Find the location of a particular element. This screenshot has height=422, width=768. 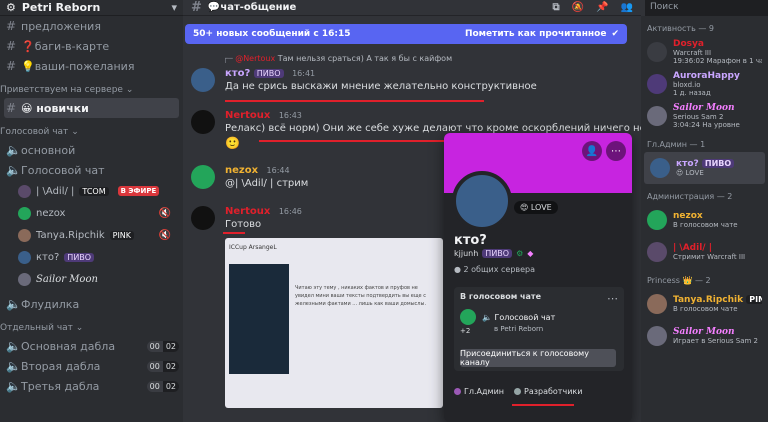

member-item: | \Adil/ | Стримит Warcraft III is located at coordinates (704, 252).